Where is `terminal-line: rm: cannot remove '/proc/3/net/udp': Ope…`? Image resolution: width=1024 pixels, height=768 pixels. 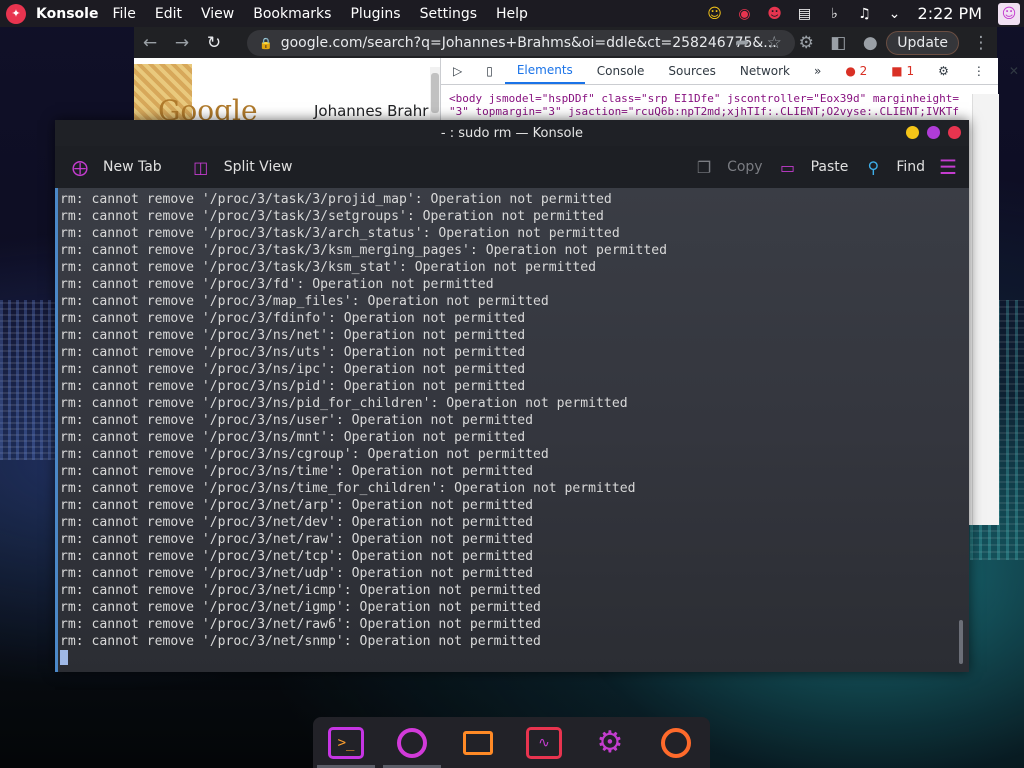
terminal-line: rm: cannot remove '/proc/3/net/udp': Ope… is located at coordinates (296, 573).